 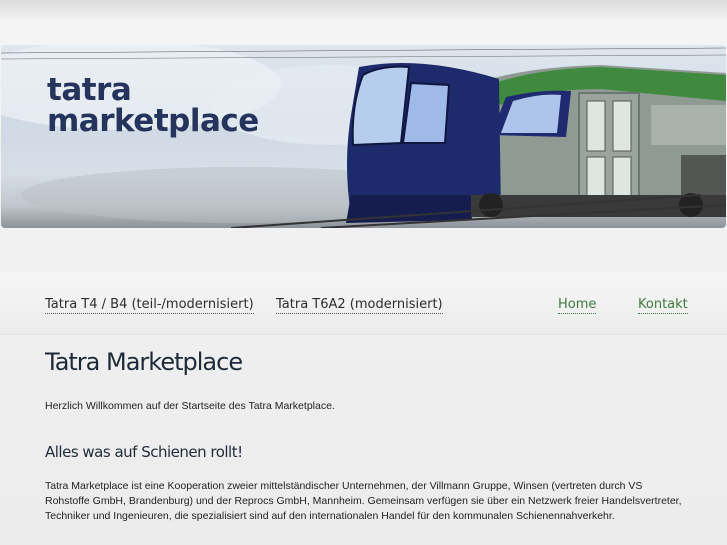 I want to click on nav-link-home: Home, so click(x=577, y=305).